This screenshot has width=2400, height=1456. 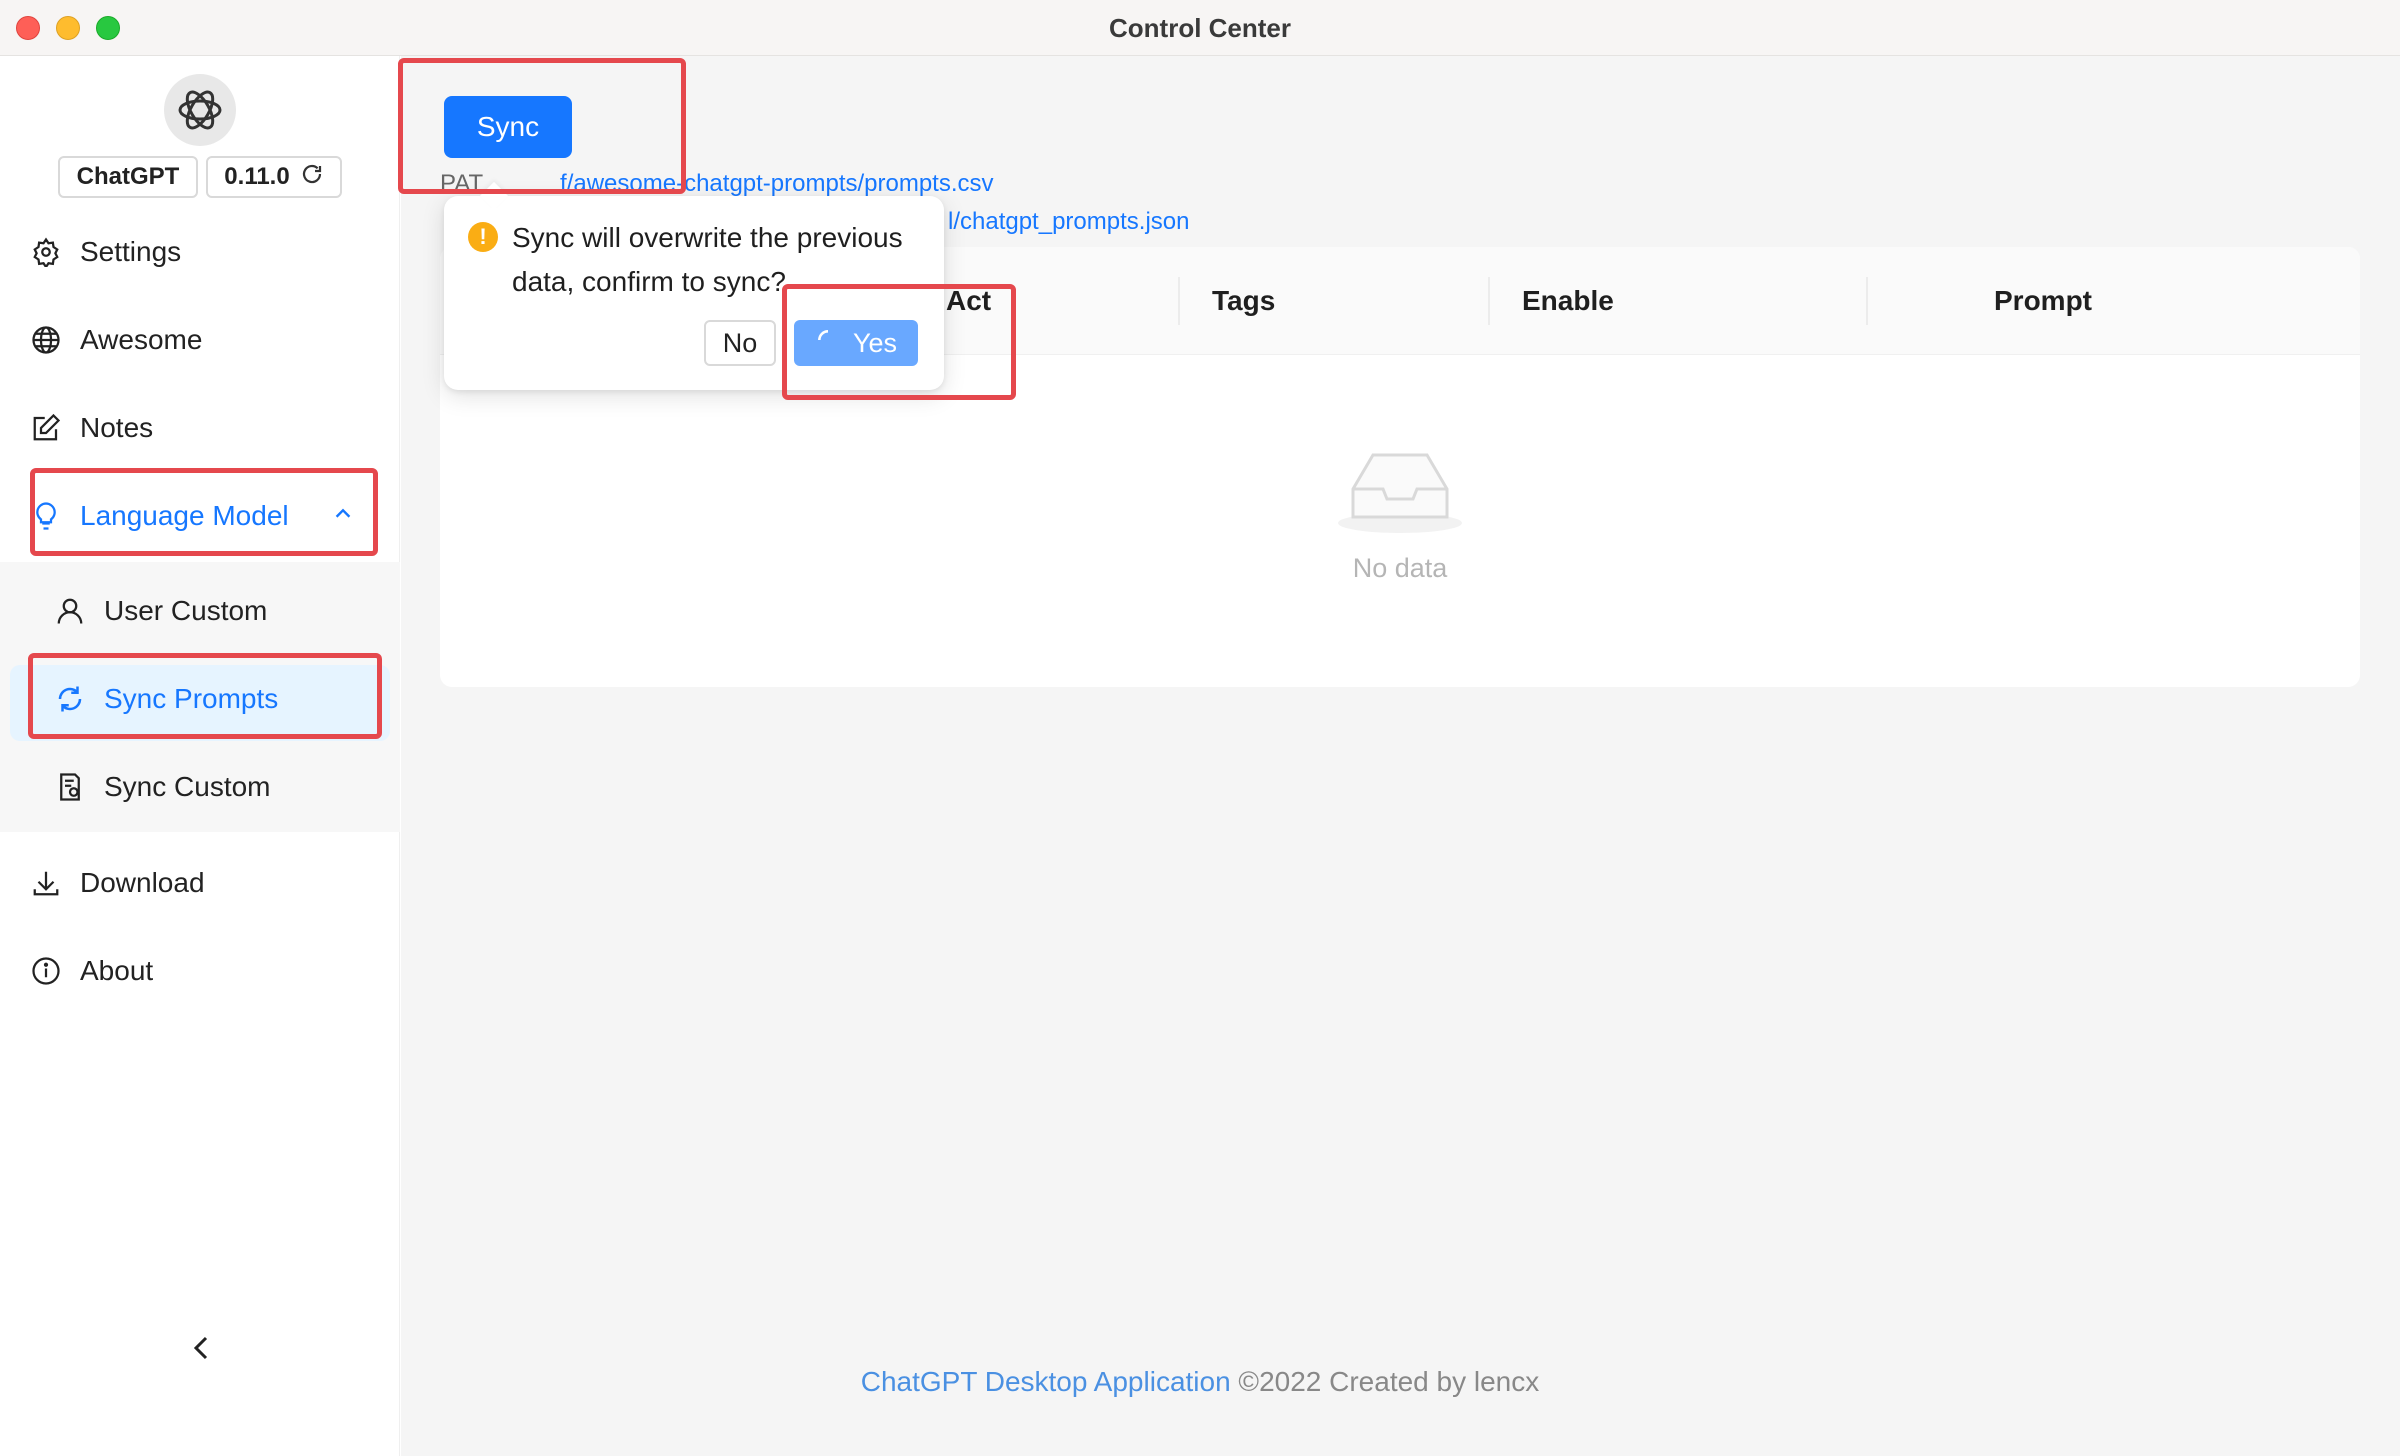 What do you see at coordinates (200, 110) in the screenshot?
I see `chatgpt-logo-icon` at bounding box center [200, 110].